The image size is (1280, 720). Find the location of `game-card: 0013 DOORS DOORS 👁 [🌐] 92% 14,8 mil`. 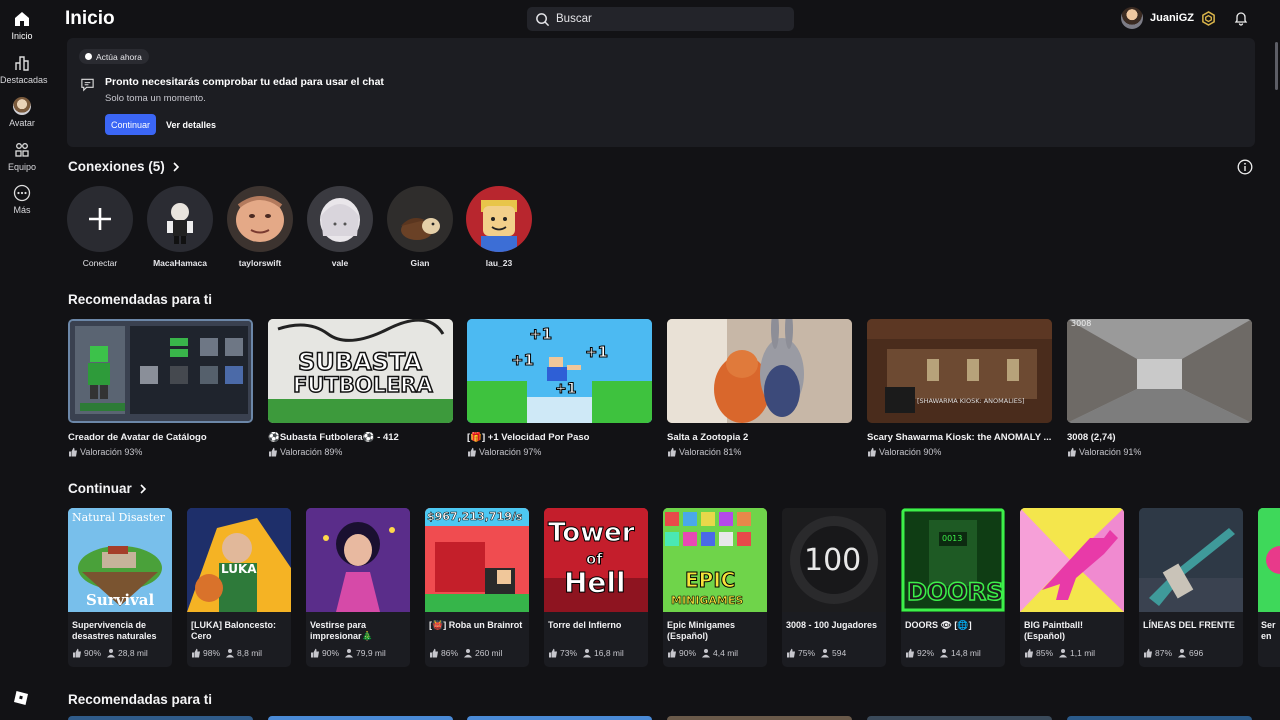

game-card: 0013 DOORS DOORS 👁 [🌐] 92% 14,8 mil is located at coordinates (953, 587).